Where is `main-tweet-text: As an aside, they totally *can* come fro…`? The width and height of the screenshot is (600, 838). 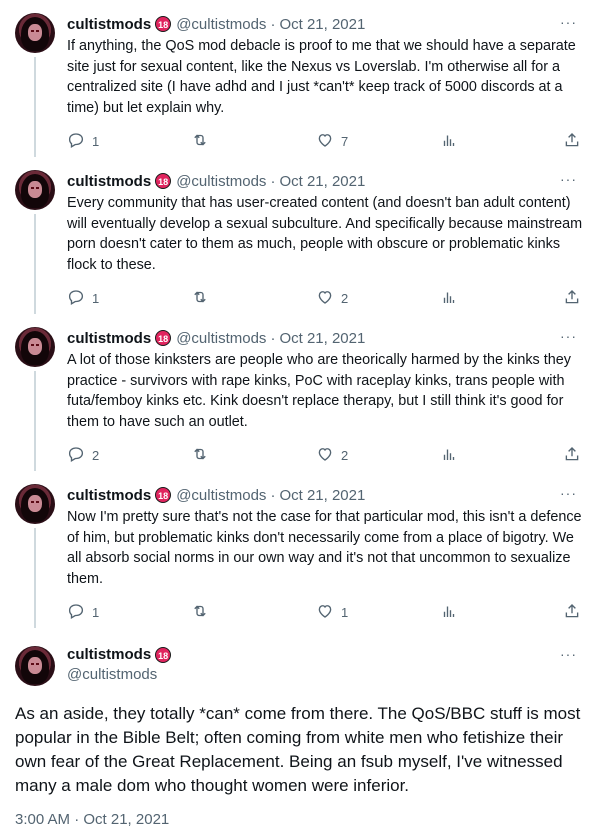
main-tweet-text: As an aside, they totally *can* come fro… is located at coordinates (298, 749).